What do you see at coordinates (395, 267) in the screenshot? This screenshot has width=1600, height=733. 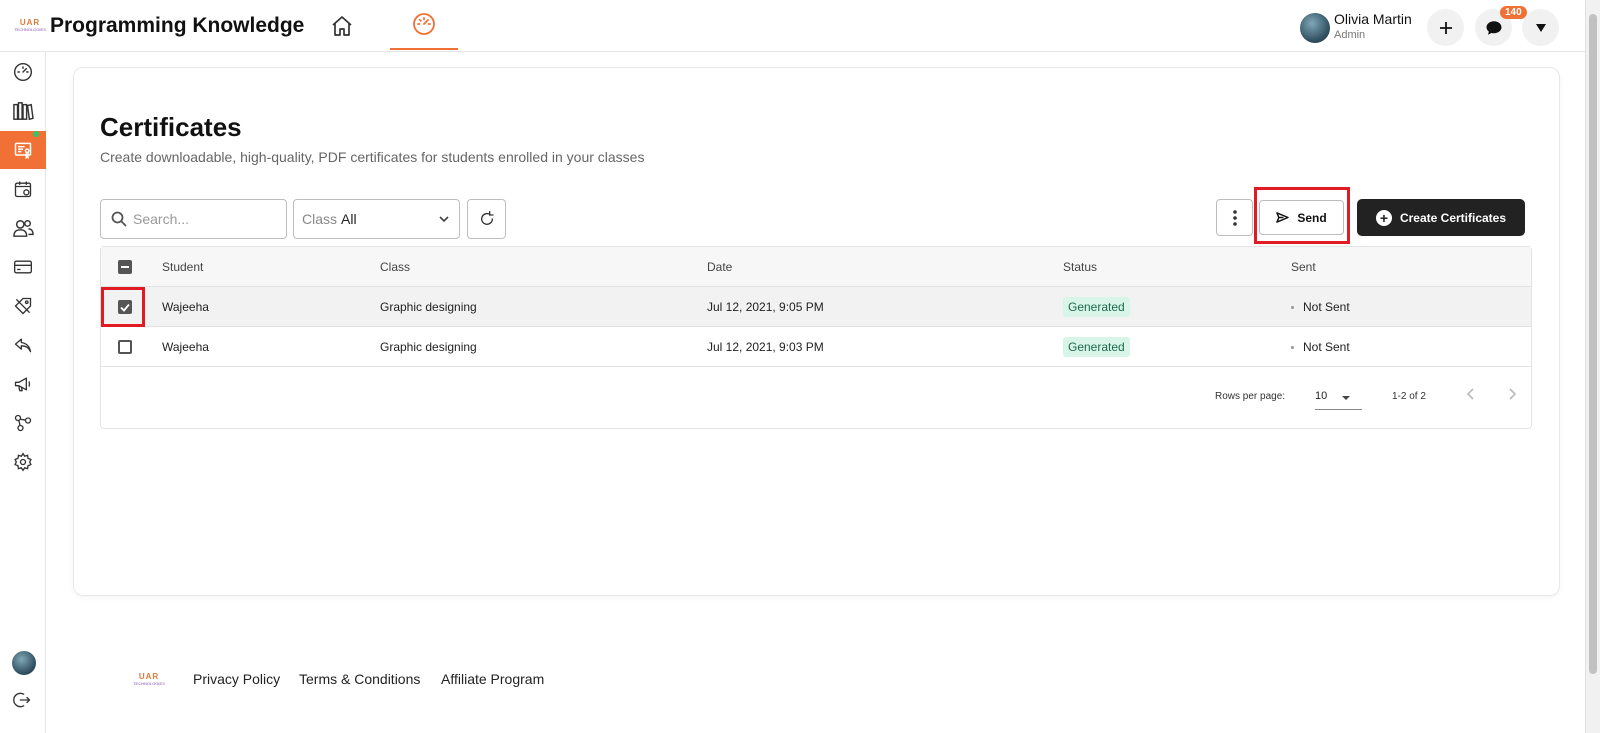 I see `column-header-class: Class` at bounding box center [395, 267].